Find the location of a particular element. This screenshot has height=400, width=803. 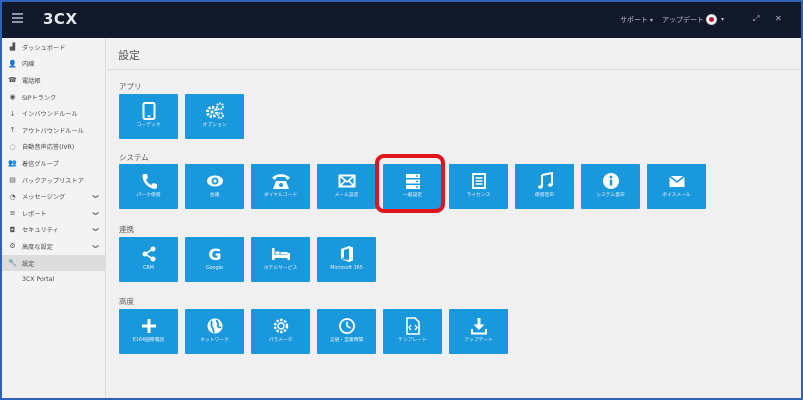

sidebar-item-label: インバウンドルール is located at coordinates (50, 115).